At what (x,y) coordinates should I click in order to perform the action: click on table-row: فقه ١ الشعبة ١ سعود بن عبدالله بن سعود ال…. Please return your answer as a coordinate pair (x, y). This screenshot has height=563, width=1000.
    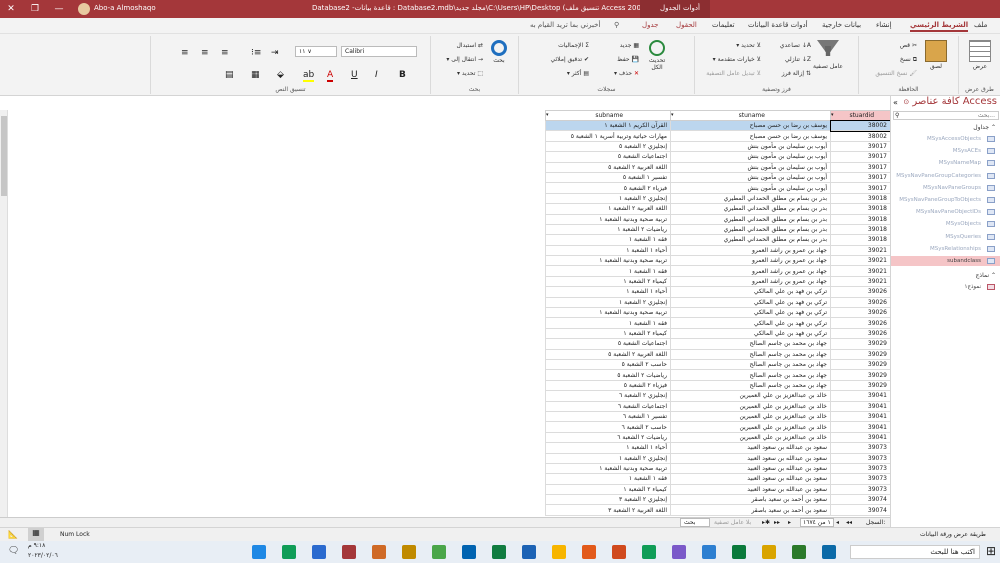
    Looking at the image, I should click on (717, 479).